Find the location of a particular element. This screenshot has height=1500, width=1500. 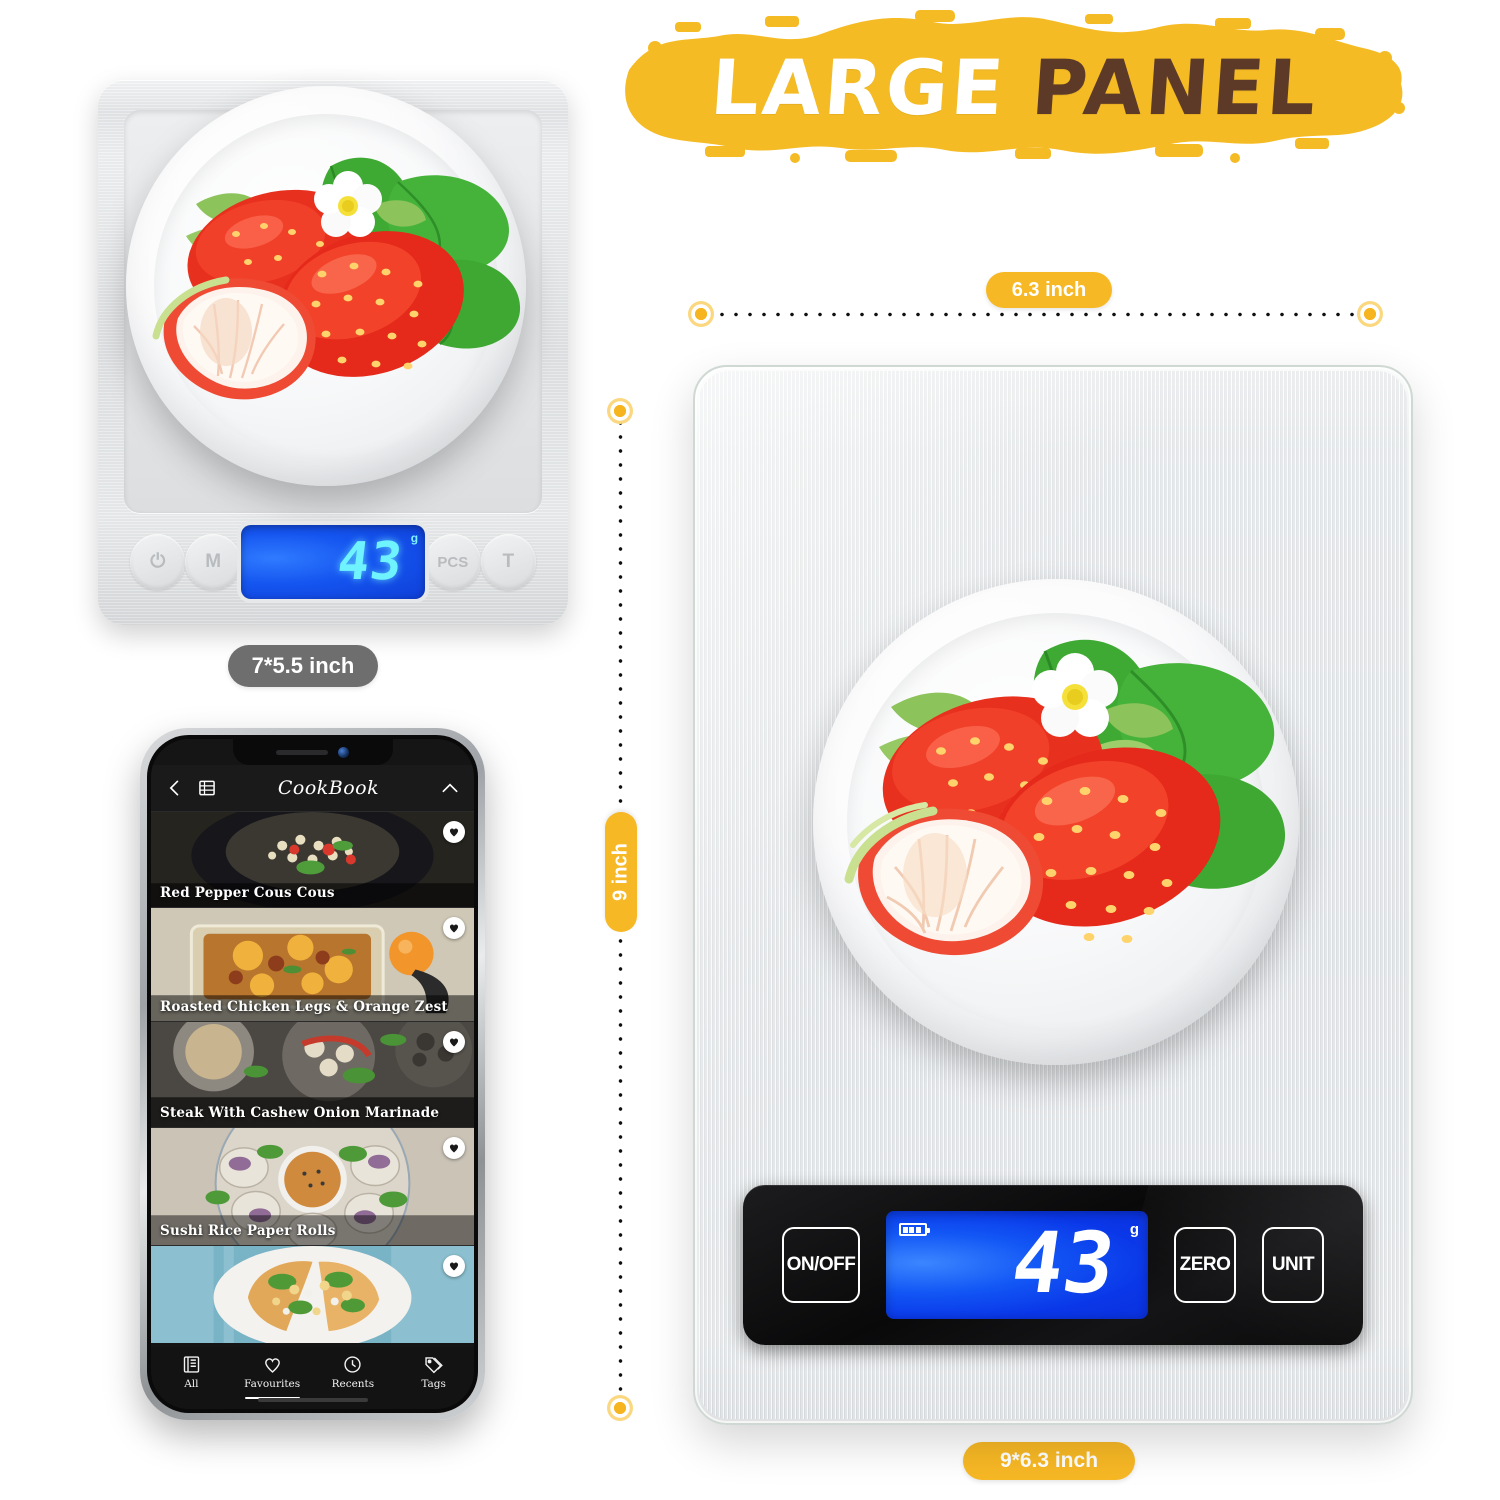

list-item: Red Pepper Cous Cous is located at coordinates (312, 859).